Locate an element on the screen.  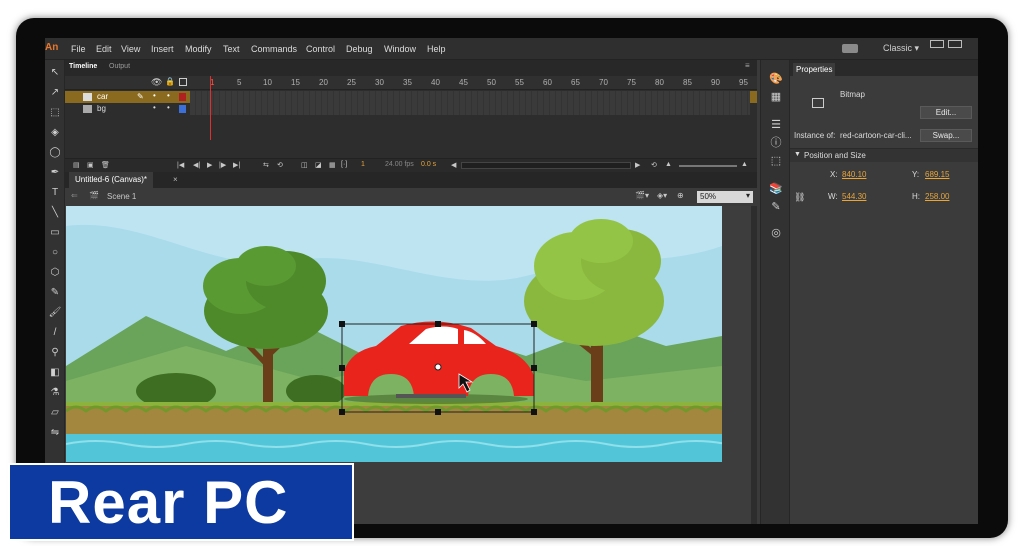
menu-edit: Edit is located at coordinates (104, 49).